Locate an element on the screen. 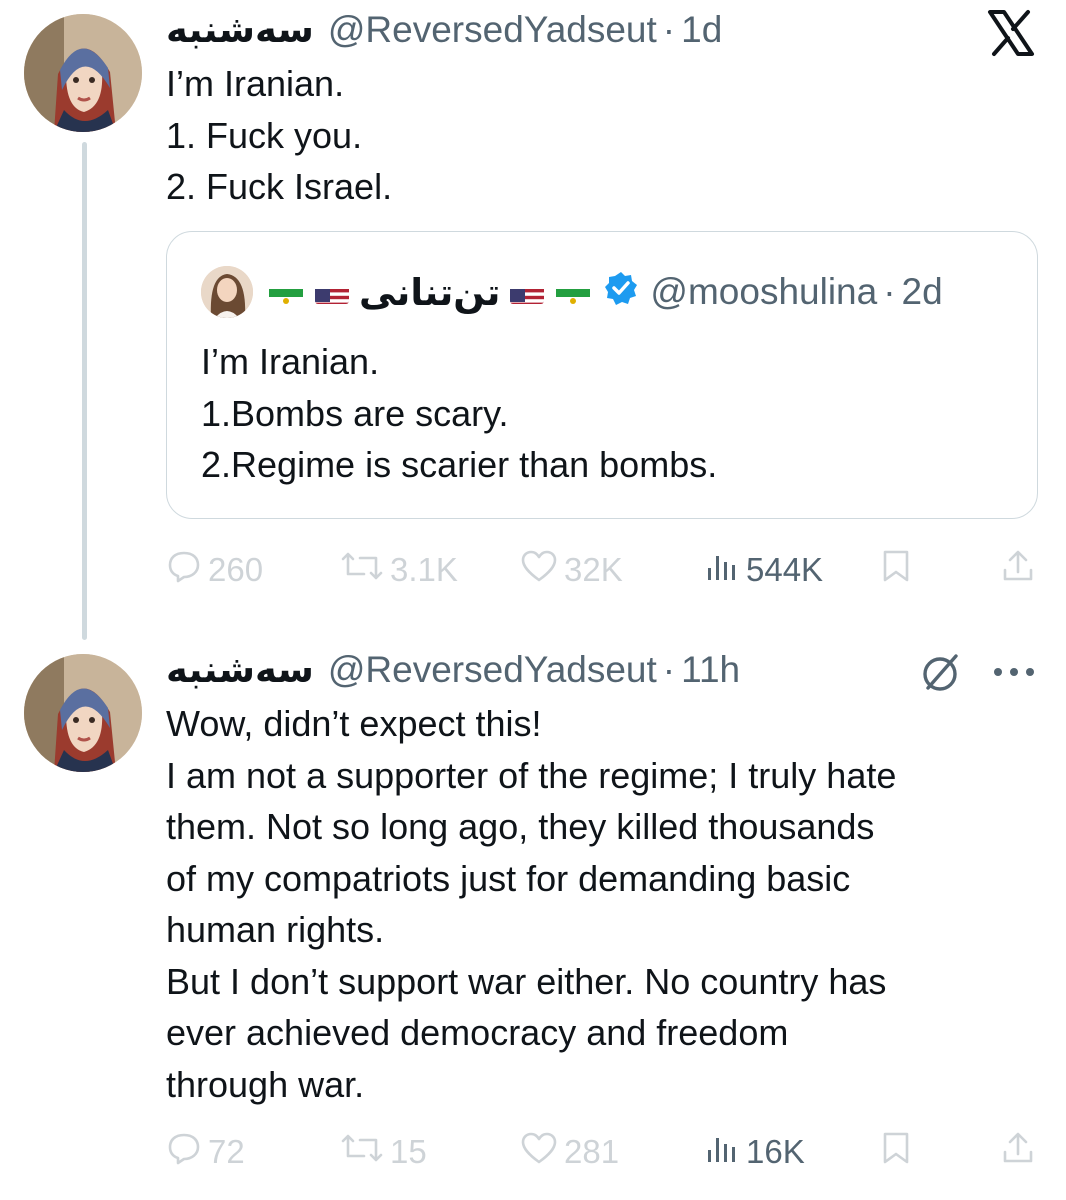  more-icon is located at coordinates (1014, 672).